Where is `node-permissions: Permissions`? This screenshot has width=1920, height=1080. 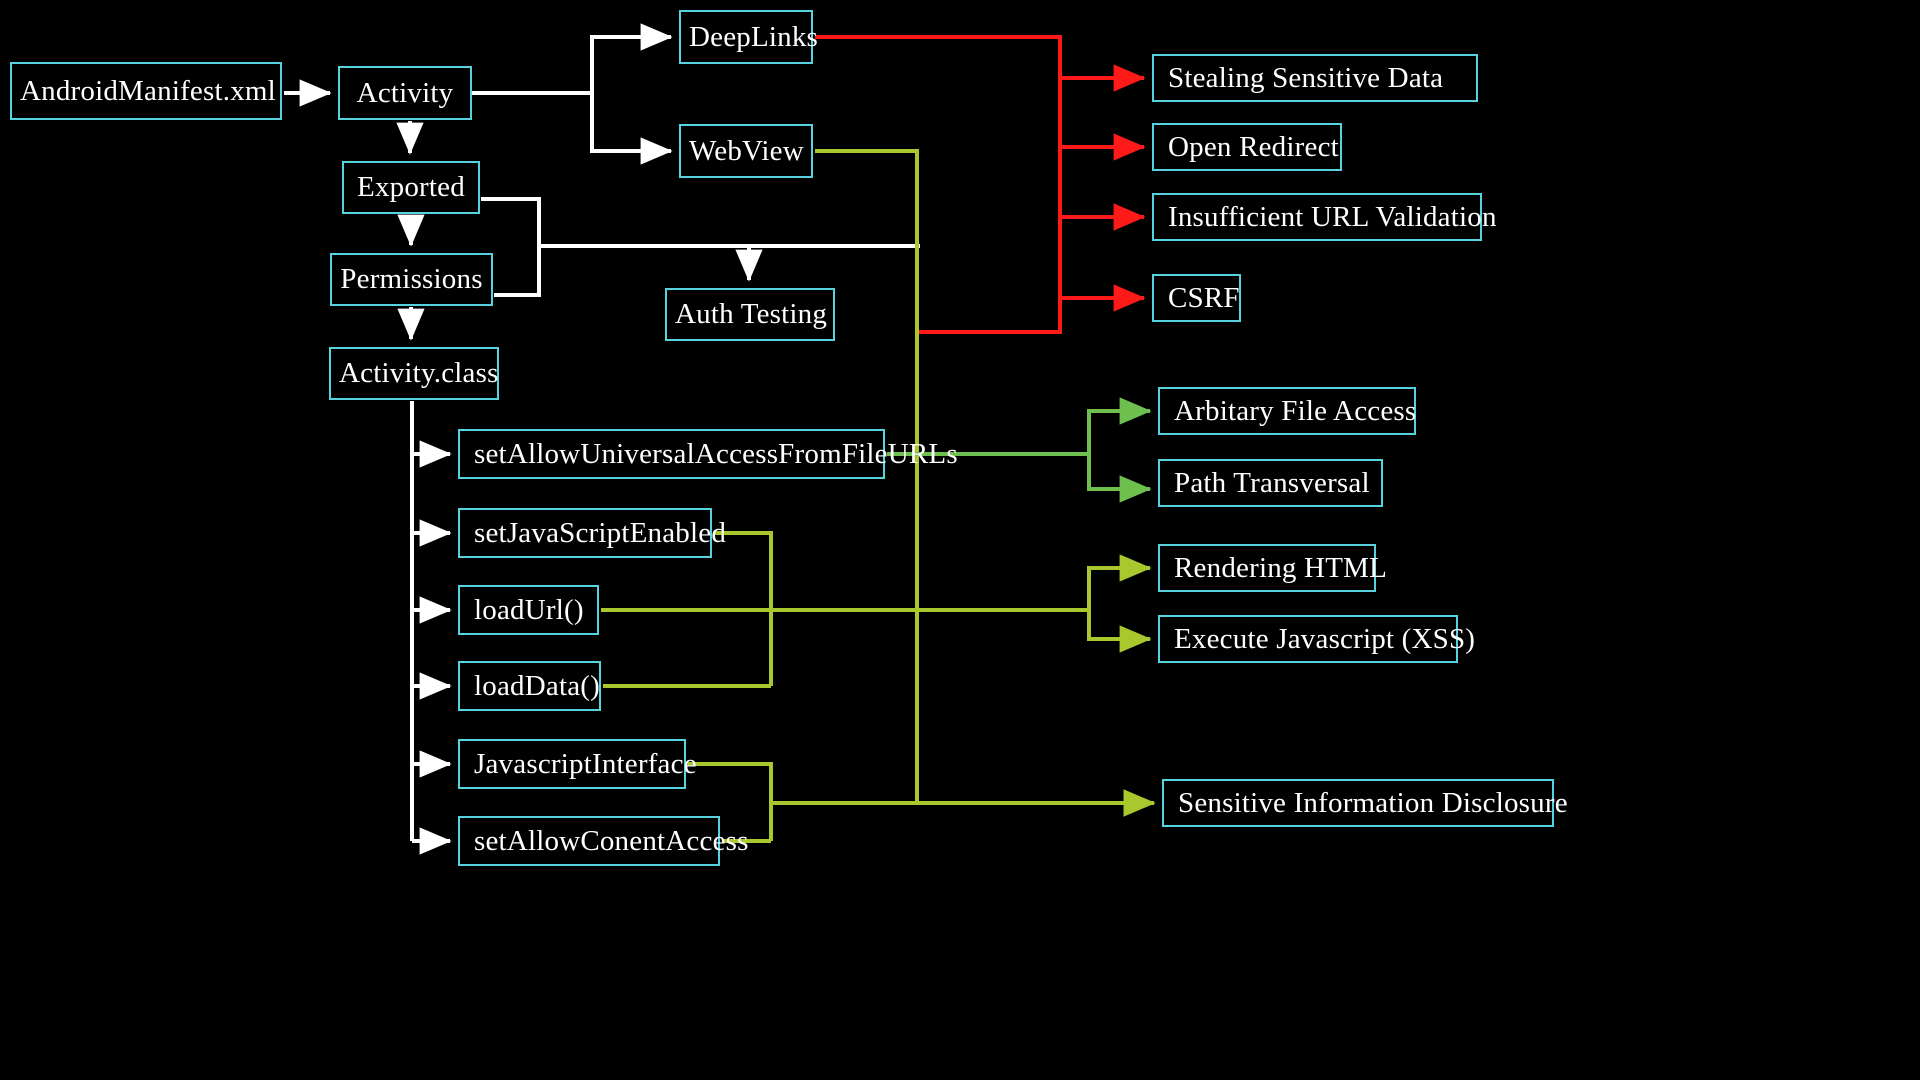 node-permissions: Permissions is located at coordinates (411, 279).